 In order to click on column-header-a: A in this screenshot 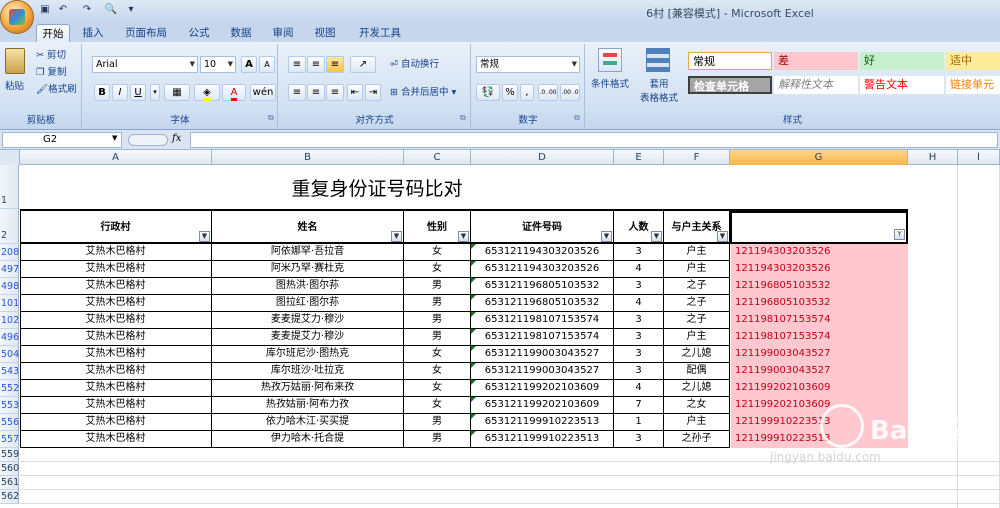, I will do `click(116, 157)`.